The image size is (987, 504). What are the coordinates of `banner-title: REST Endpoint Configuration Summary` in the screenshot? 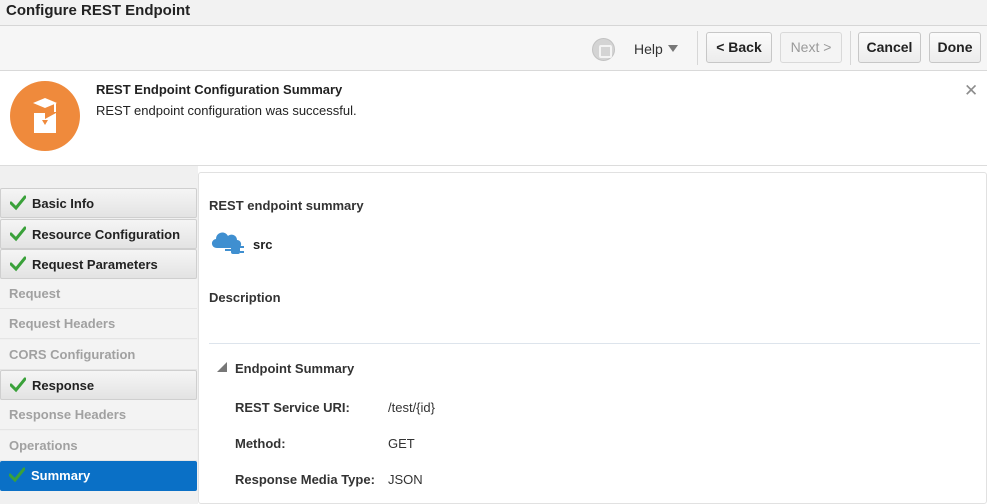 It's located at (219, 89).